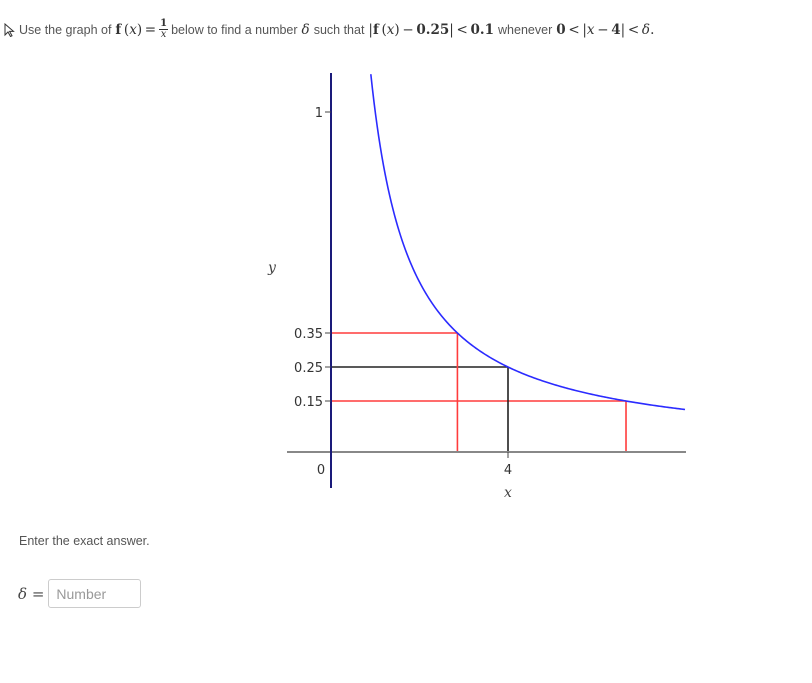  I want to click on y-tick-label: 1, so click(319, 113).